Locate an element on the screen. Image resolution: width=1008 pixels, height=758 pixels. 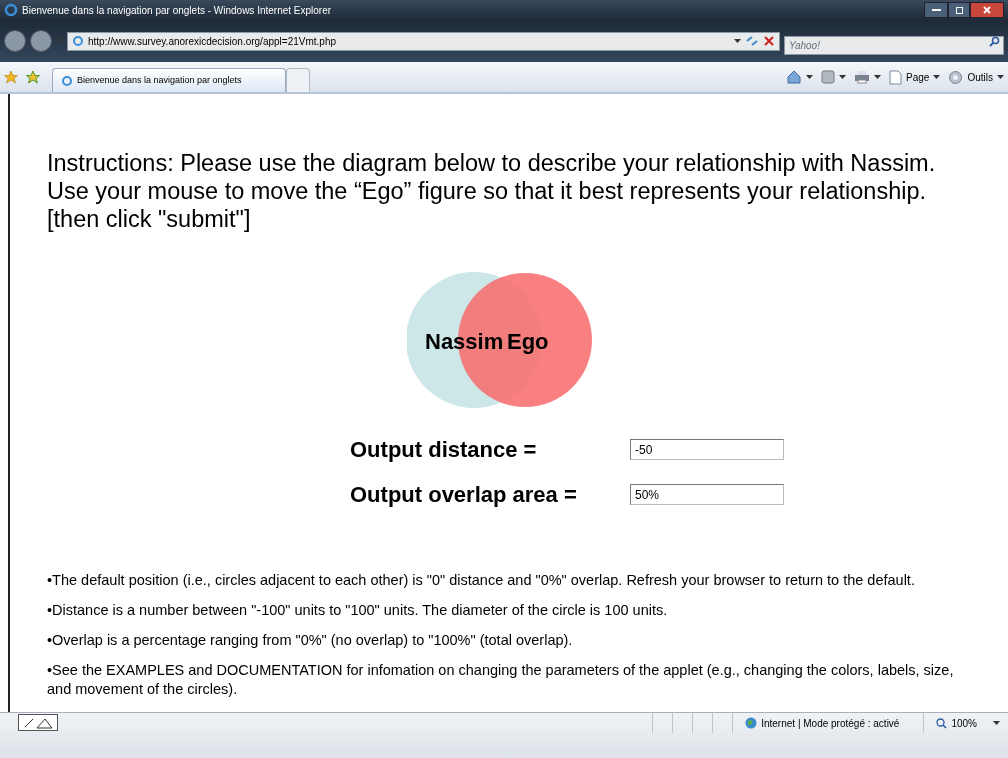
output-field: -50 is located at coordinates (707, 449).